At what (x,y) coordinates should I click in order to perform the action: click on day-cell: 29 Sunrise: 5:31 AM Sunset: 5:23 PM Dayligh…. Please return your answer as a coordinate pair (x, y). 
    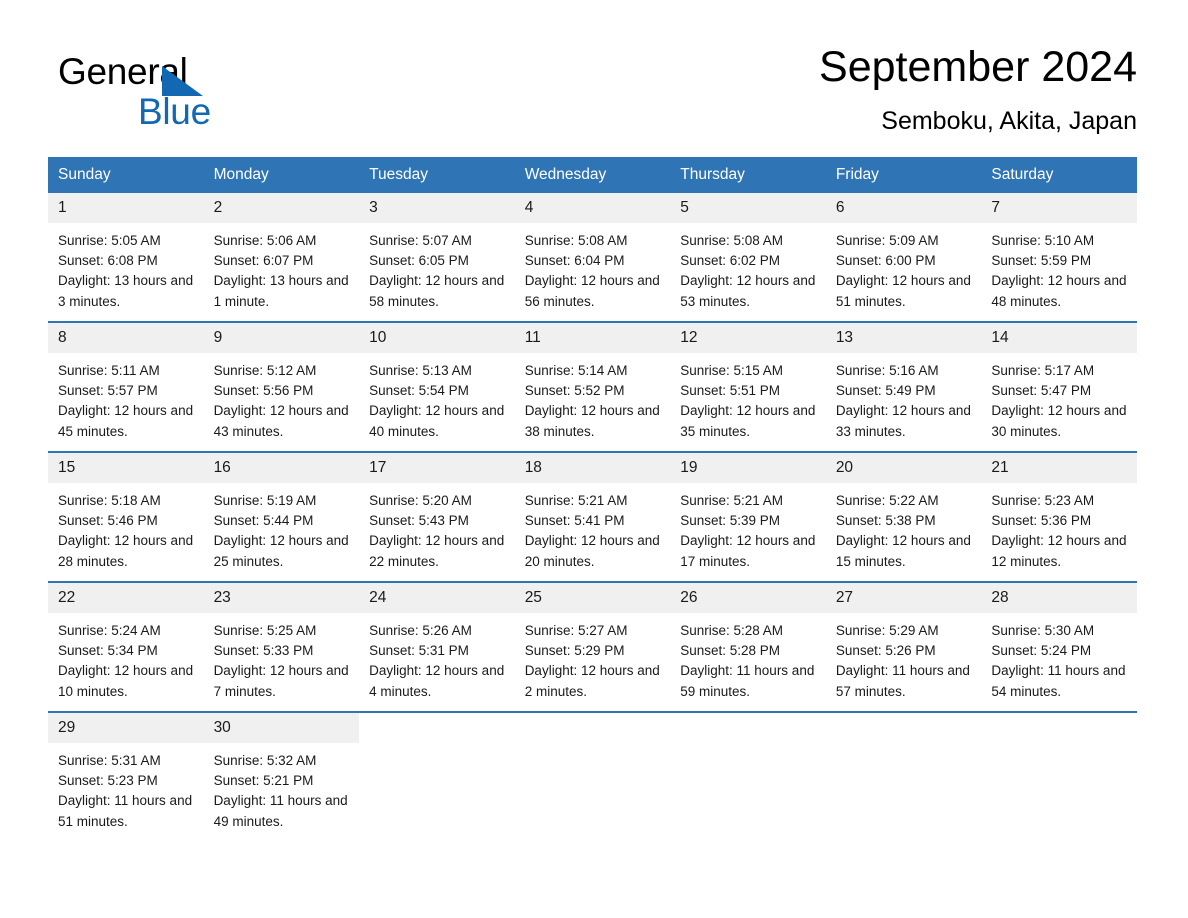
    Looking at the image, I should click on (126, 776).